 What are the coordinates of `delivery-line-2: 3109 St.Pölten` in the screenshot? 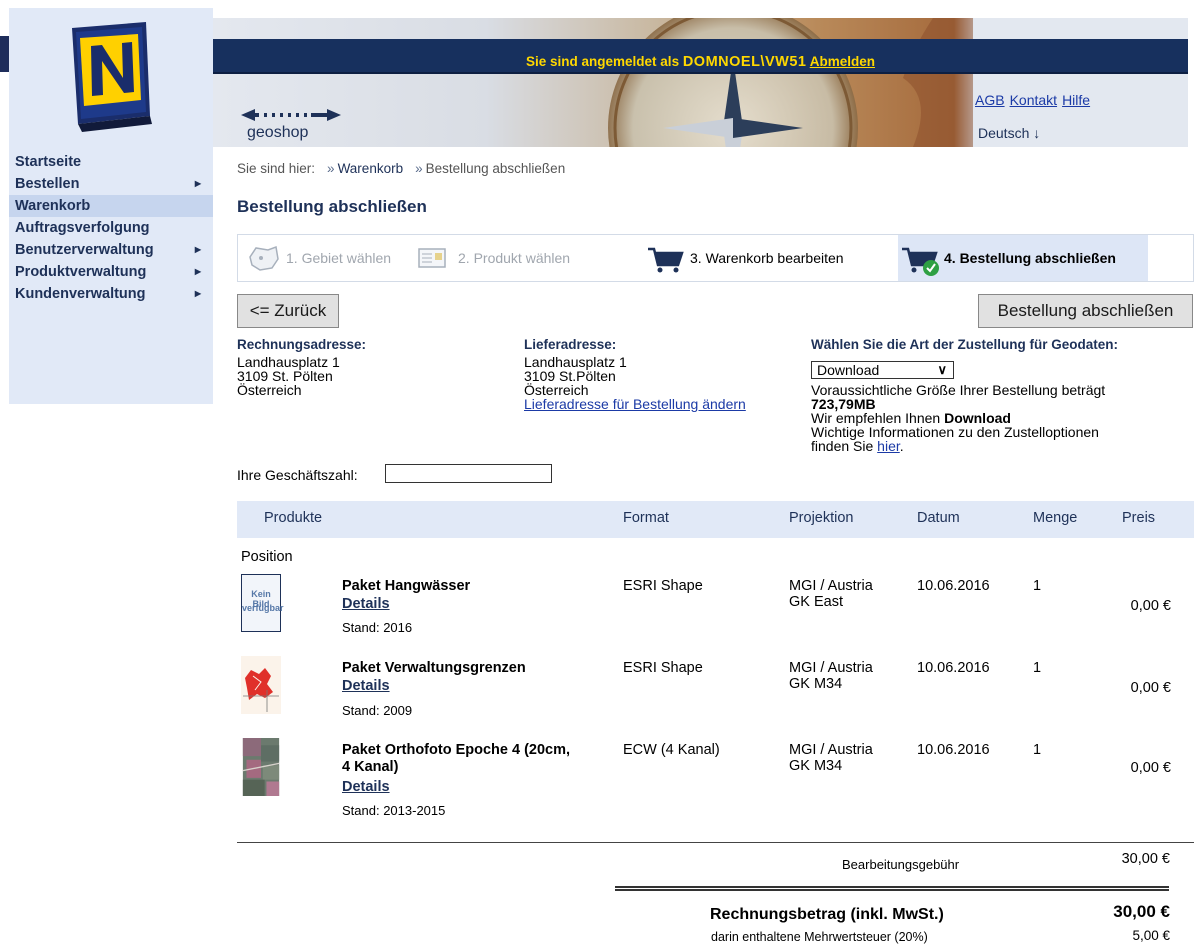 It's located at (570, 376).